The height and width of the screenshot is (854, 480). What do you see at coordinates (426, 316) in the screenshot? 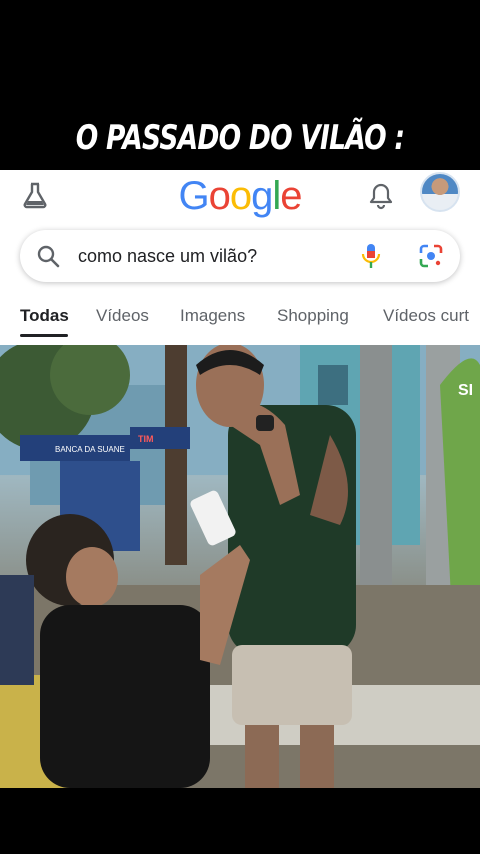
I see `tab-videos-curtos: Vídeos curt` at bounding box center [426, 316].